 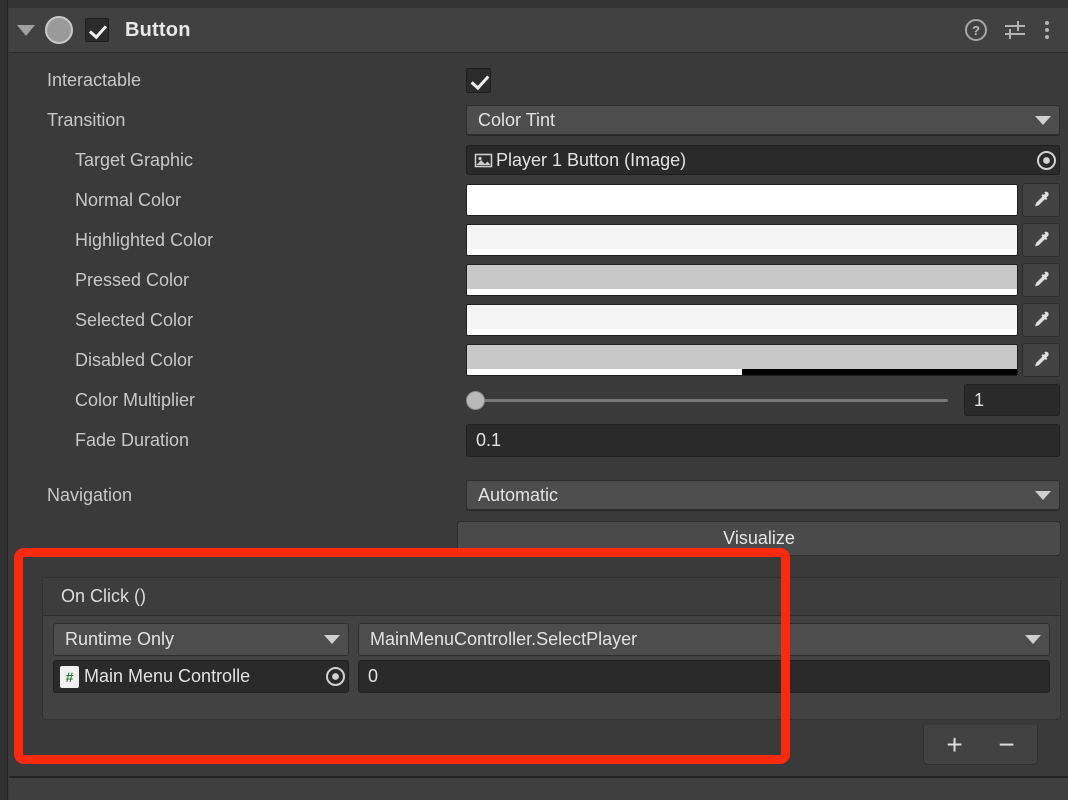 I want to click on transition-dropdown: Color Tint, so click(x=763, y=120).